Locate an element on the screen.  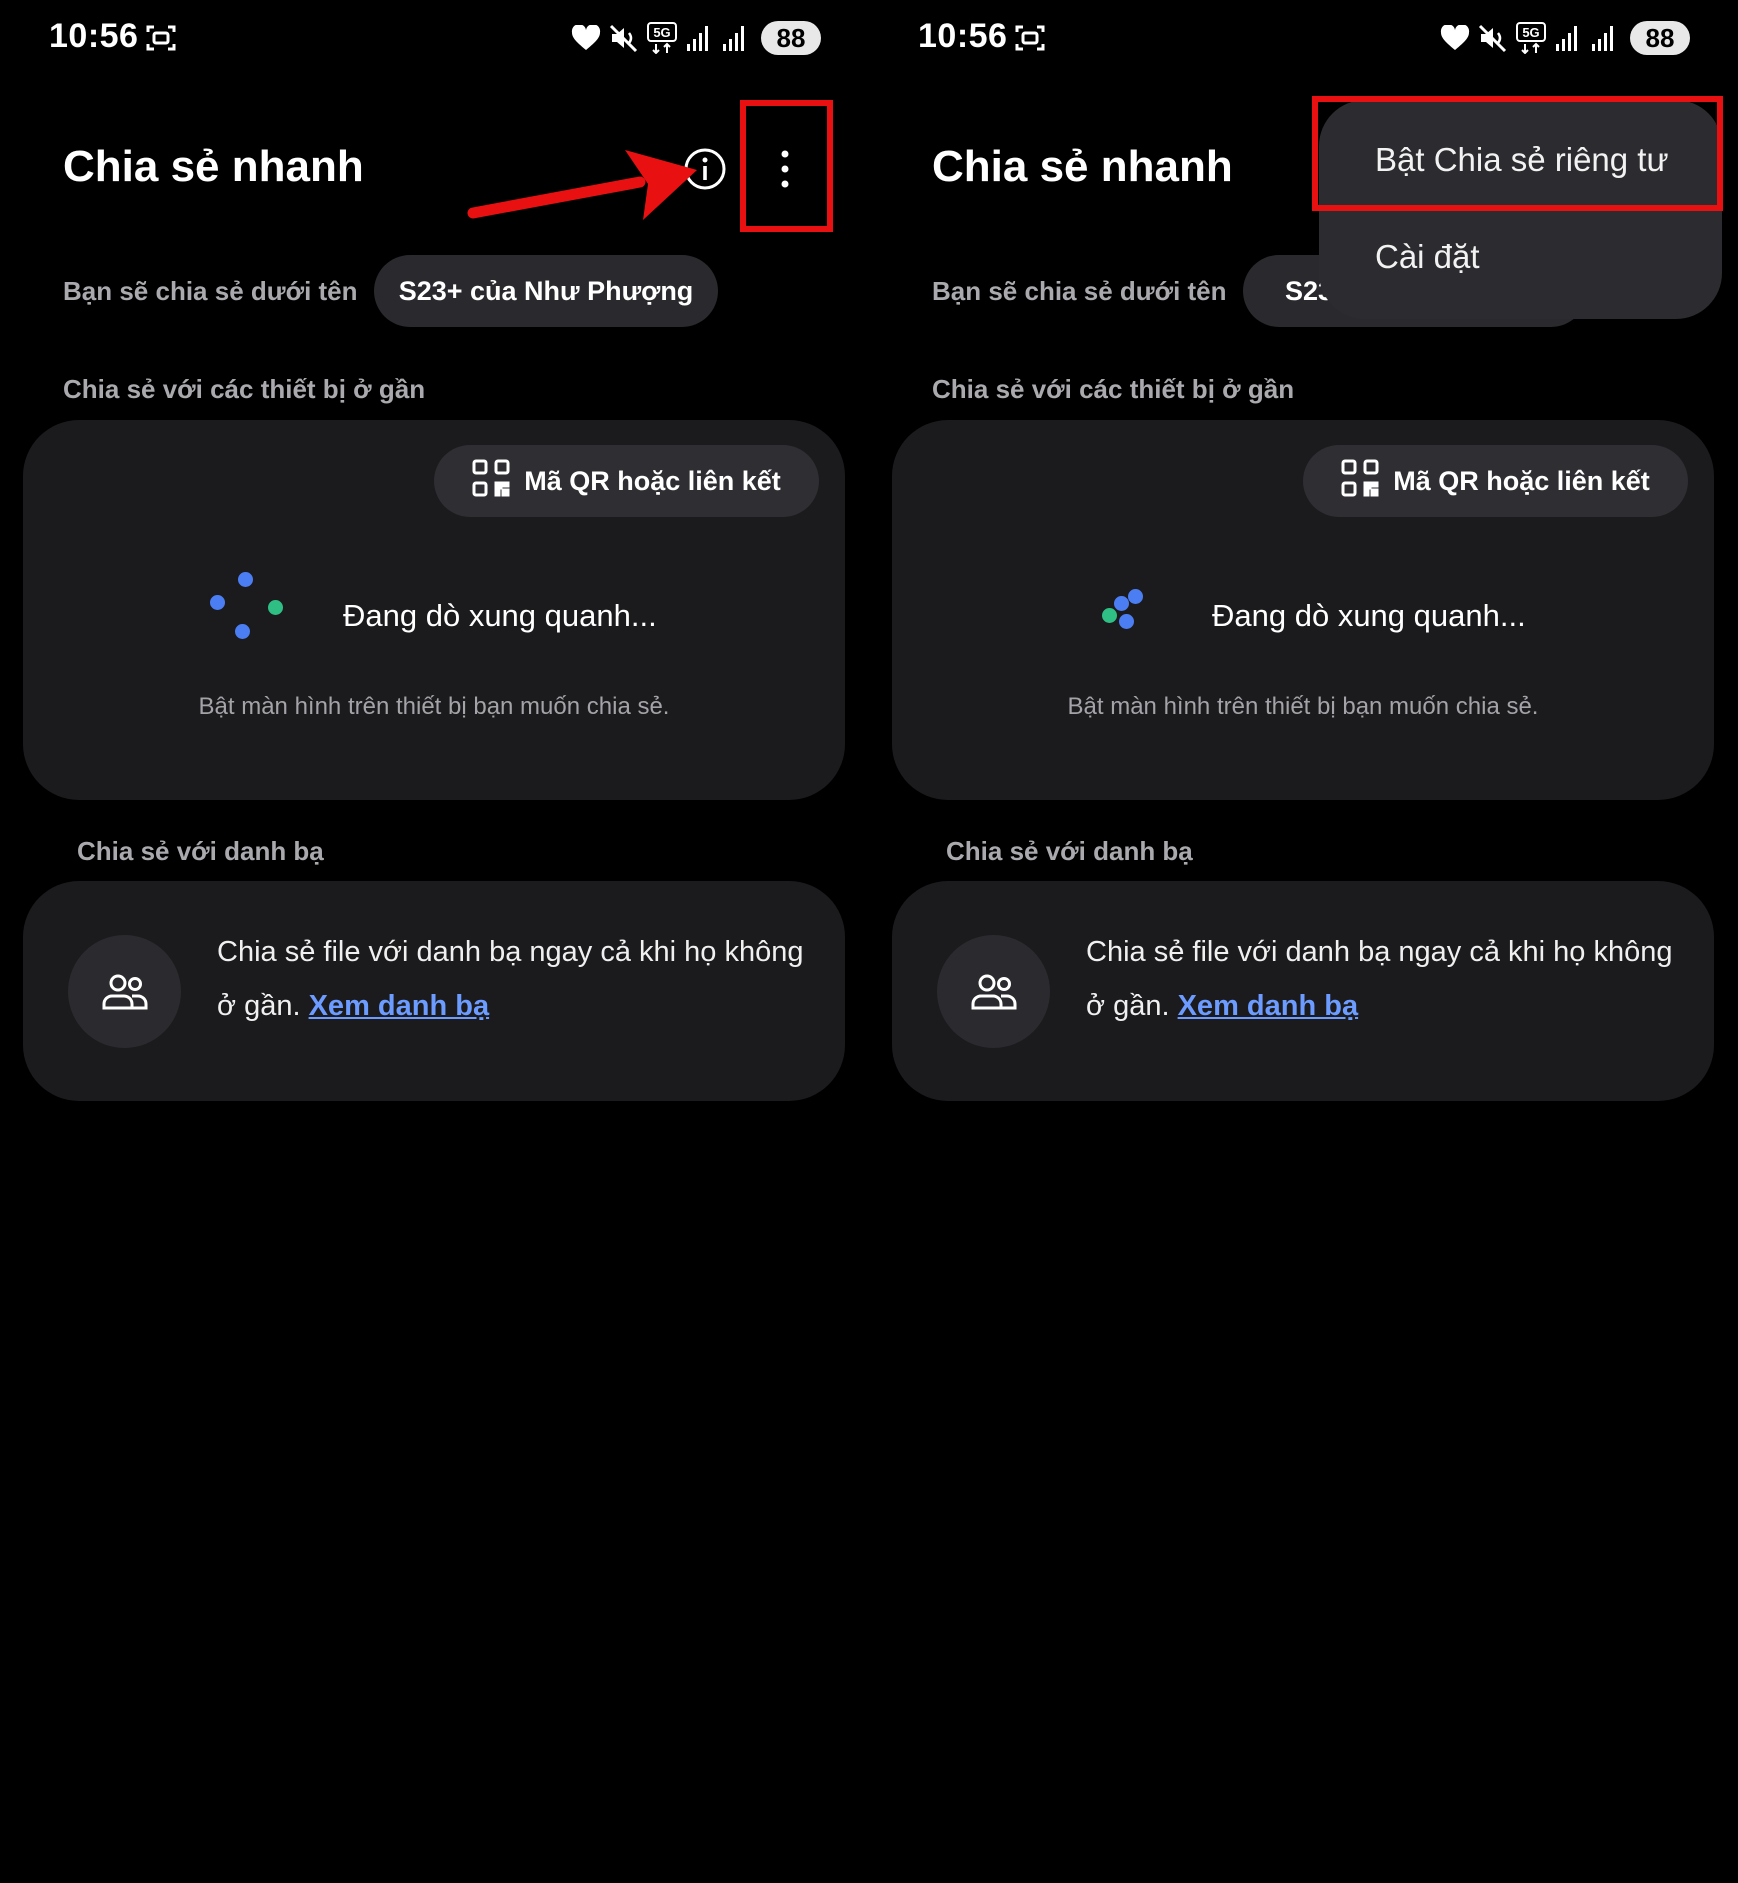
menu-item-settings: Cài đặt is located at coordinates (1427, 257).